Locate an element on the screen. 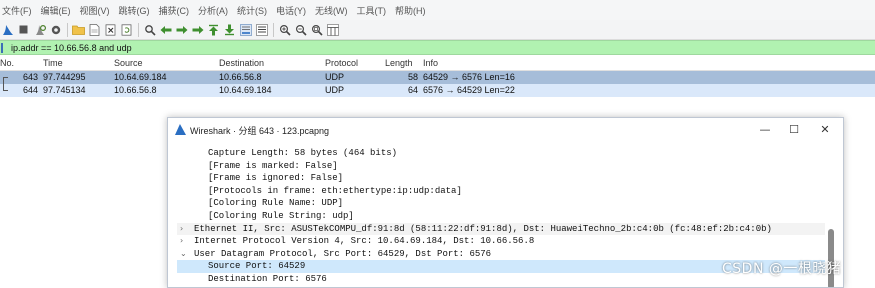 This screenshot has width=875, height=288. cell-source: 10.66.56.8 is located at coordinates (135, 90).